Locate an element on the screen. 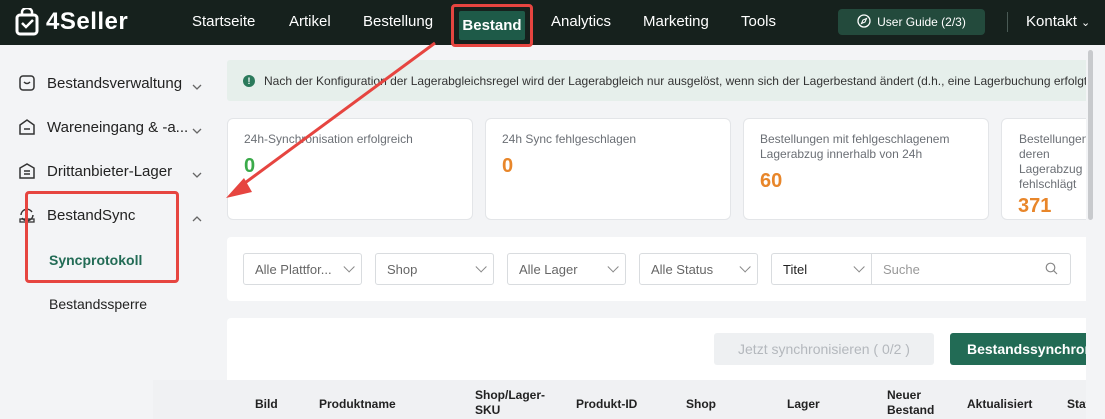 This screenshot has width=1105, height=419. shop-select-value: Shop is located at coordinates (402, 269).